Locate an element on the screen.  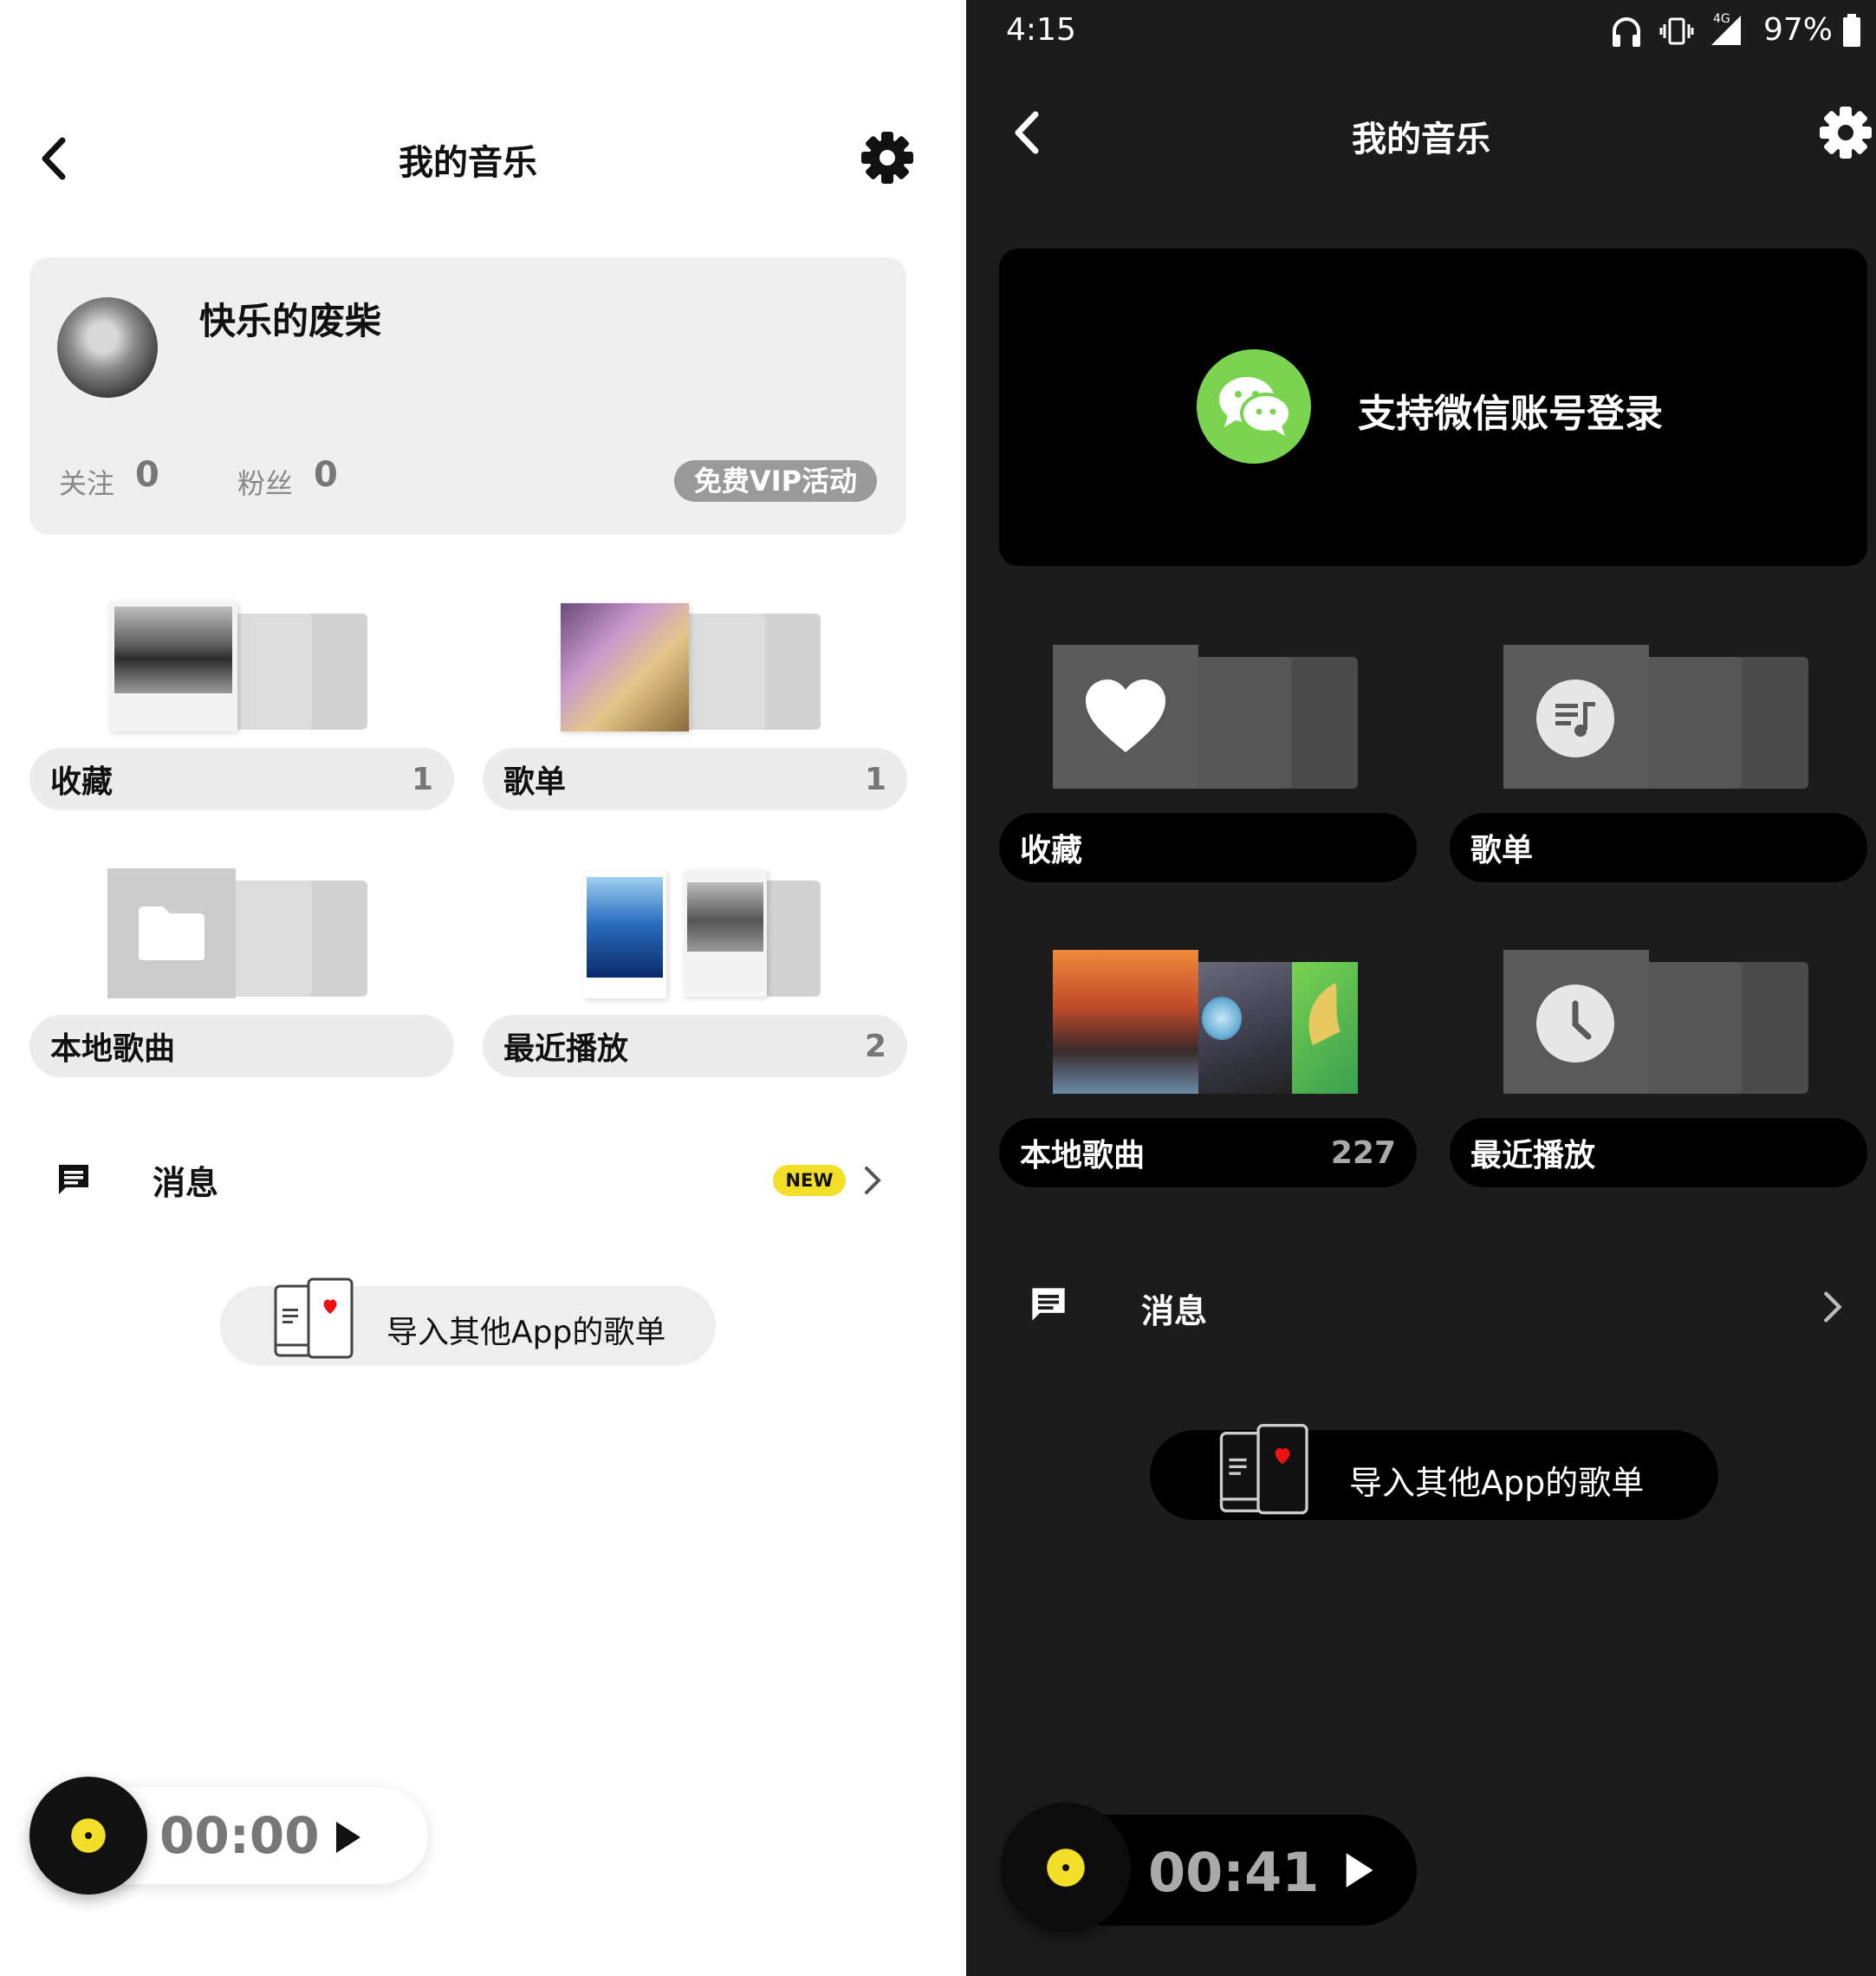
favorites-tile: 收藏 is located at coordinates (1208, 762).